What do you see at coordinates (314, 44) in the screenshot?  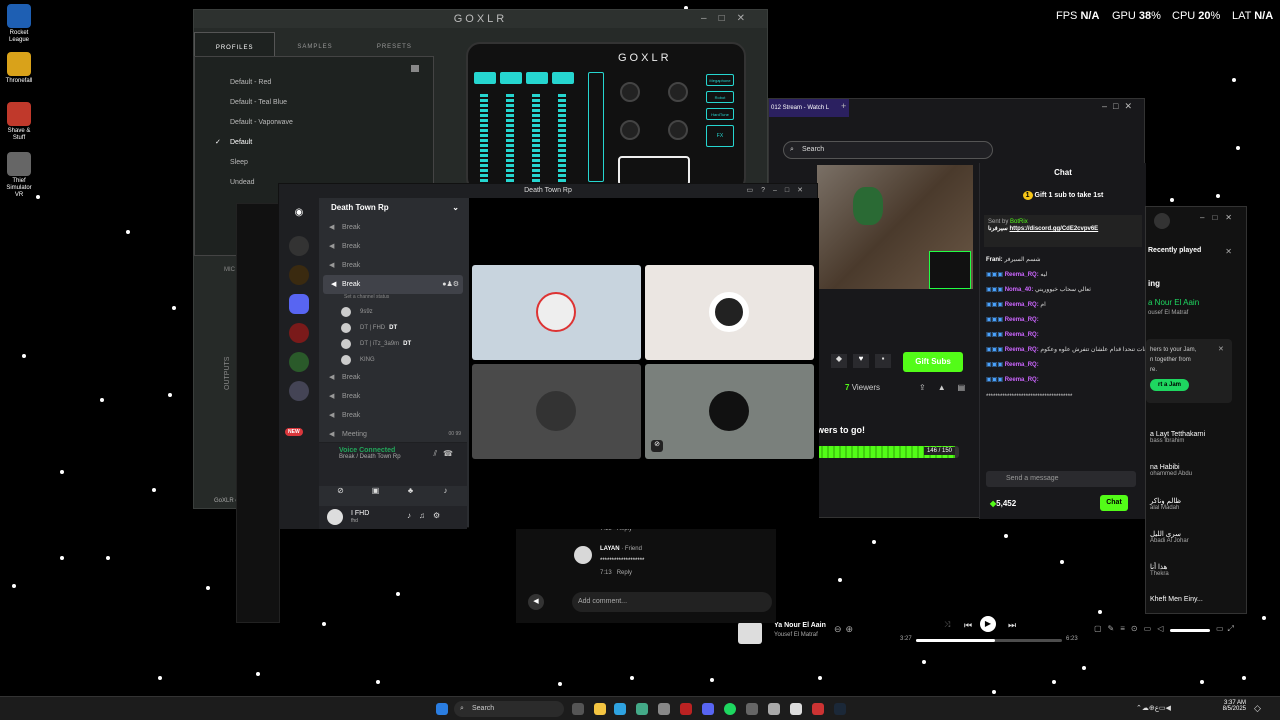 I see `tab-samples: SAMPLES` at bounding box center [314, 44].